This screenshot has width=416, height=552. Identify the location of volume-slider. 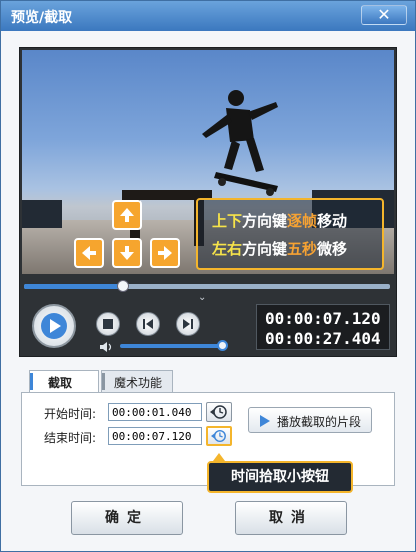
(171, 346).